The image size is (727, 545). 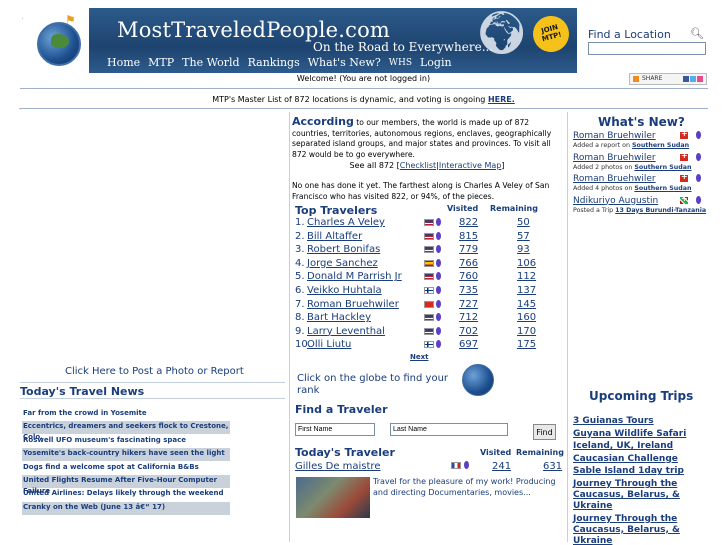 What do you see at coordinates (344, 290) in the screenshot?
I see `traveler-name-link: Veikko Huhtala` at bounding box center [344, 290].